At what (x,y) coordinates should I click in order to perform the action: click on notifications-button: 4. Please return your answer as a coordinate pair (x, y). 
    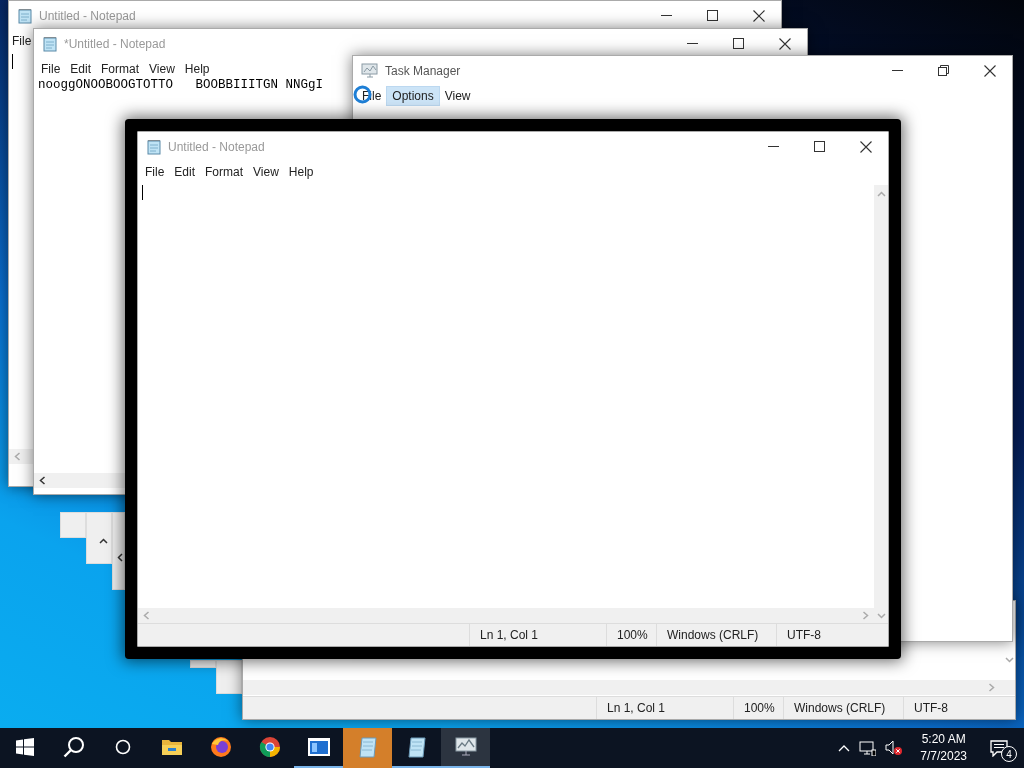
    Looking at the image, I should click on (1002, 748).